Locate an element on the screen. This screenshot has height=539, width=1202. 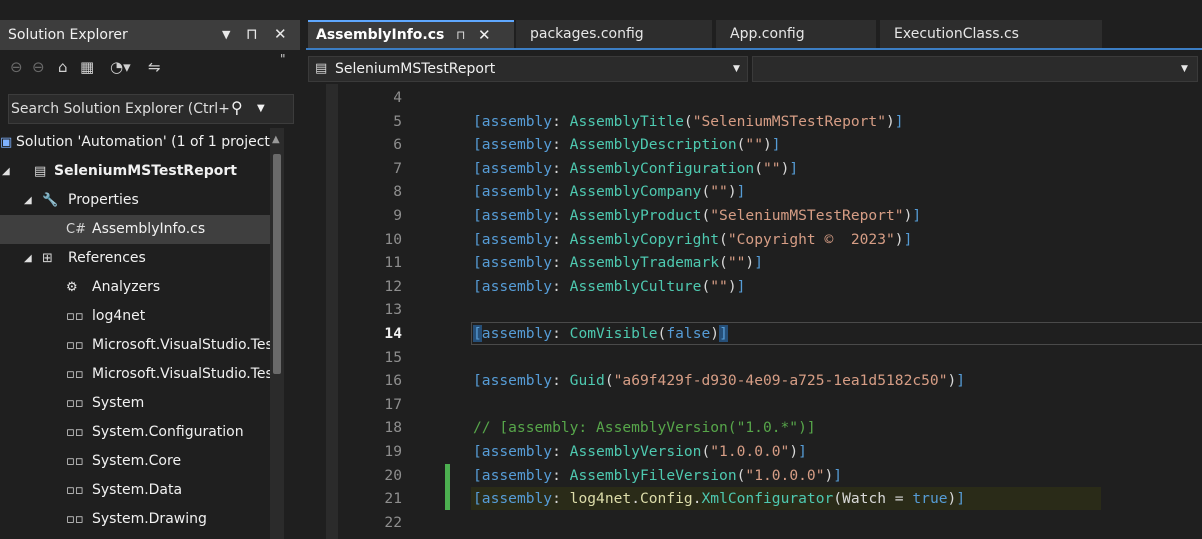
code-line: 6 [assembly: AssemblyDescription("")] is located at coordinates (754, 144).